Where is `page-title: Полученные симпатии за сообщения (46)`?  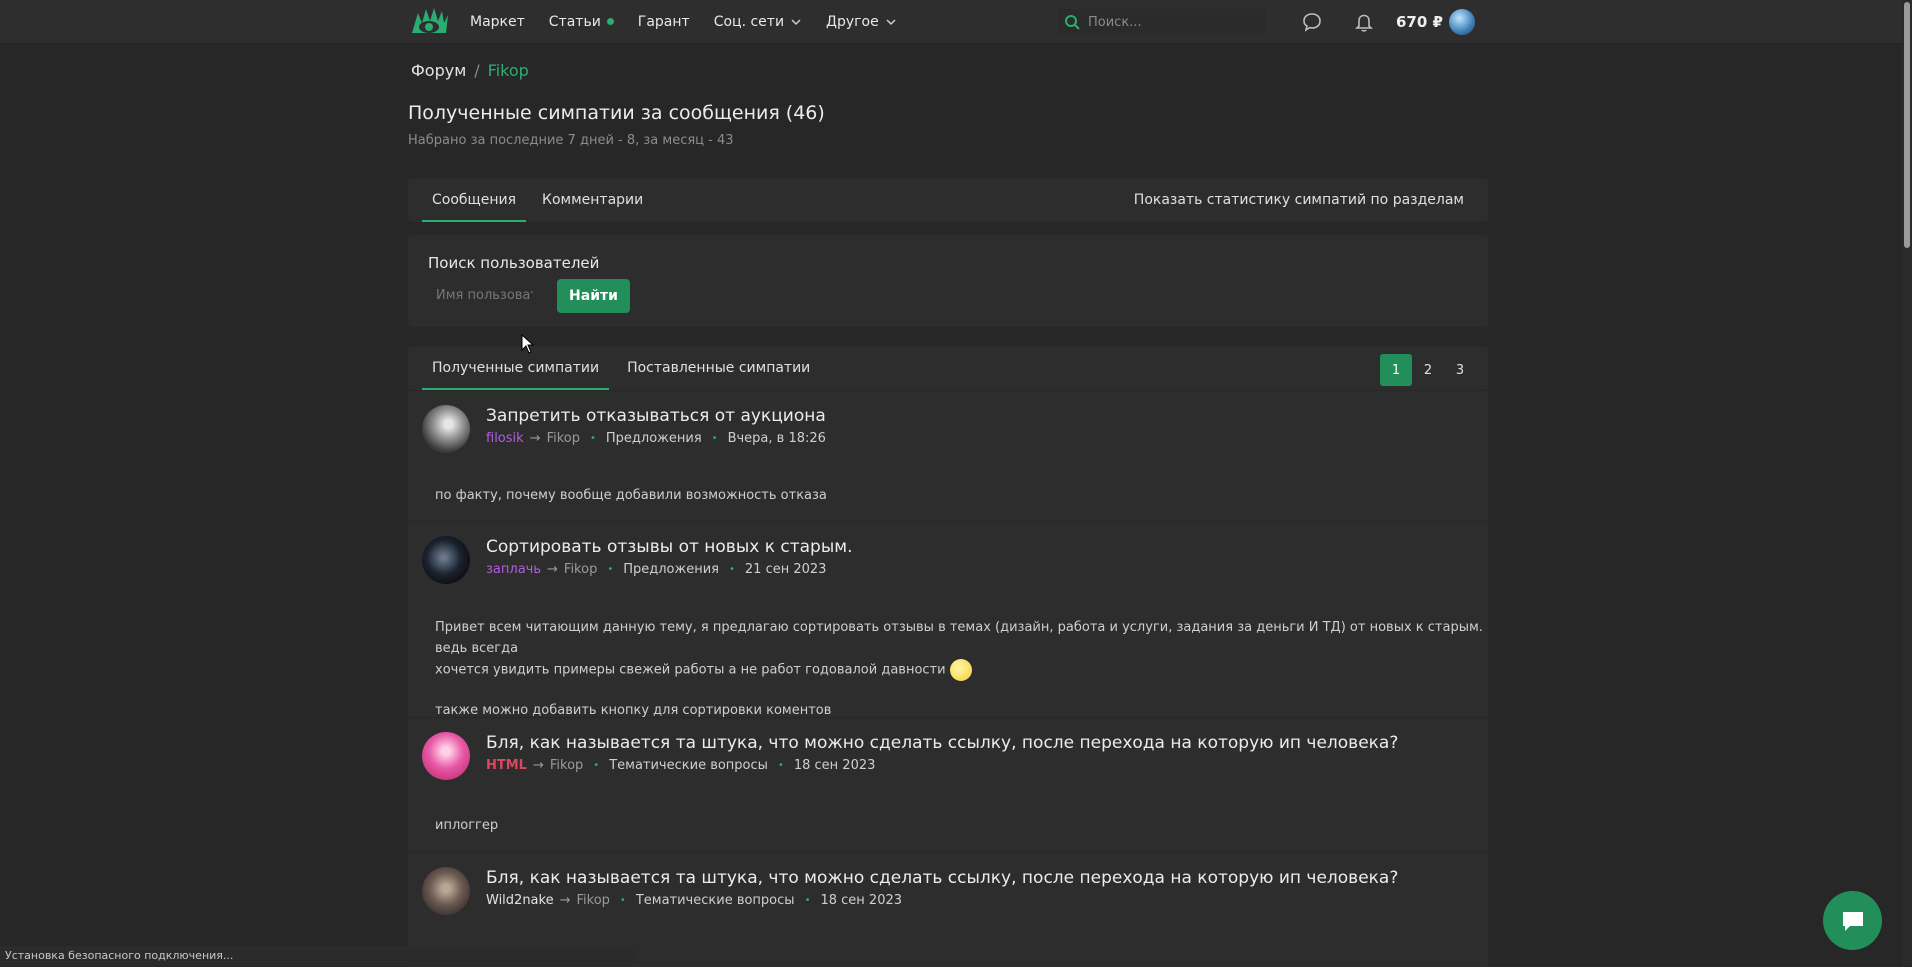 page-title: Полученные симпатии за сообщения (46) is located at coordinates (616, 113).